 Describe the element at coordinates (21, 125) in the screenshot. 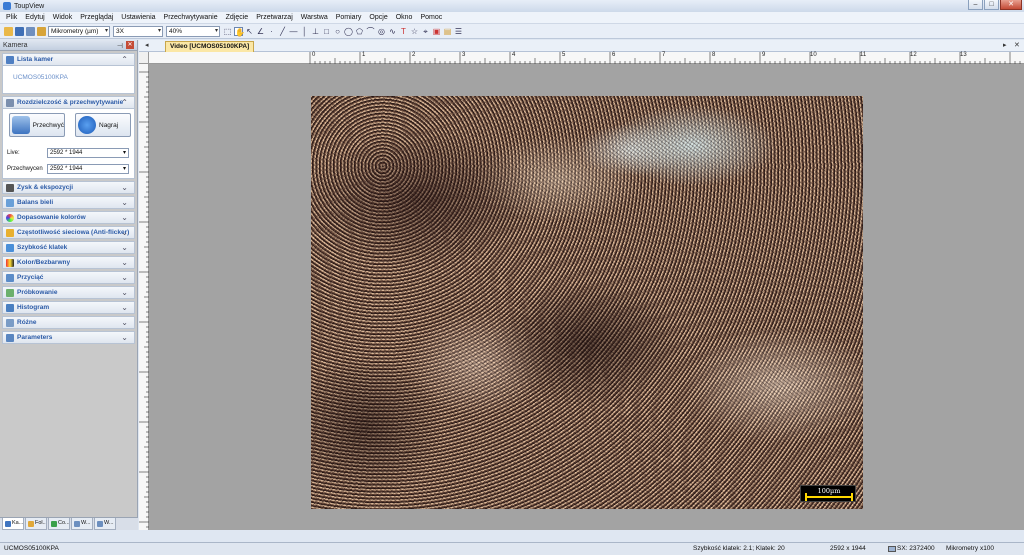

I see `snapshot-icon` at that location.